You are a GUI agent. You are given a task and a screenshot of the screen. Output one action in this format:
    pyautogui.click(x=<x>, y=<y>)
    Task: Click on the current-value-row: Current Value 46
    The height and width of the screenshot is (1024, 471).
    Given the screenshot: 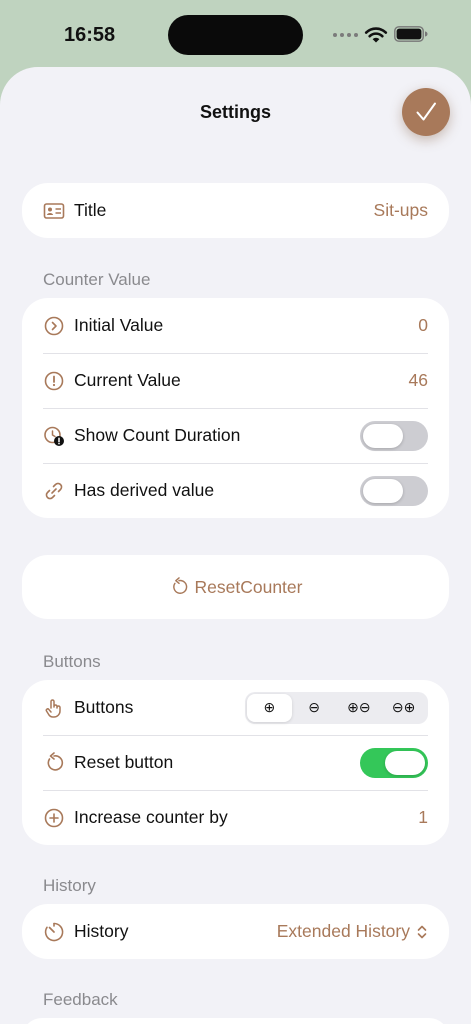 What is the action you would take?
    pyautogui.click(x=235, y=380)
    